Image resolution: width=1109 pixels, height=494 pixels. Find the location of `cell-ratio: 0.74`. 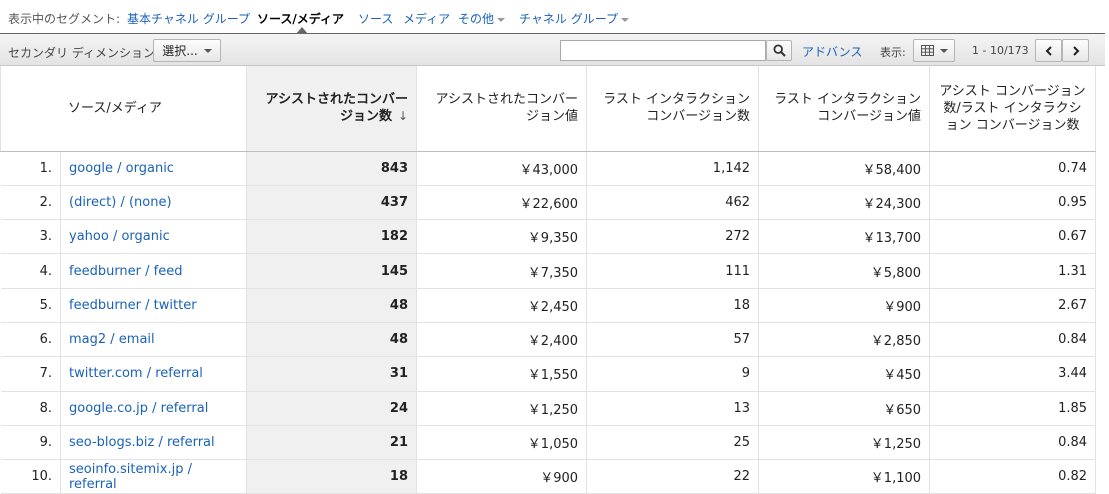

cell-ratio: 0.74 is located at coordinates (1013, 168).